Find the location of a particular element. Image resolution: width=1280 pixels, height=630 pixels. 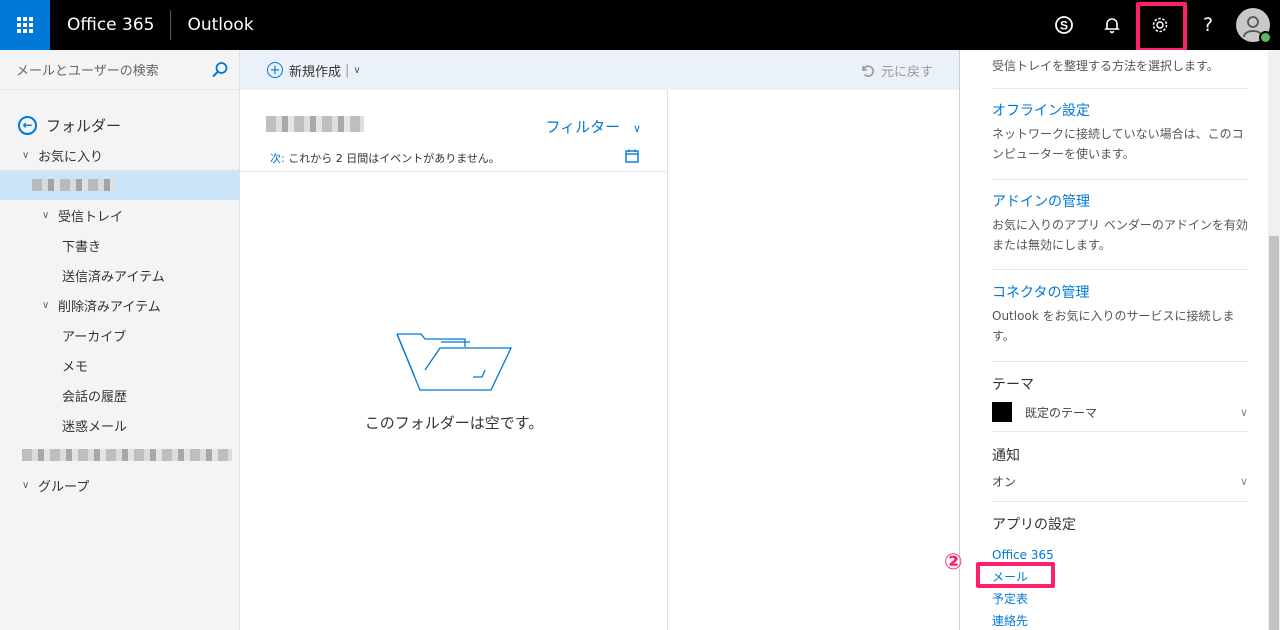

skype-button: S is located at coordinates (1064, 25).